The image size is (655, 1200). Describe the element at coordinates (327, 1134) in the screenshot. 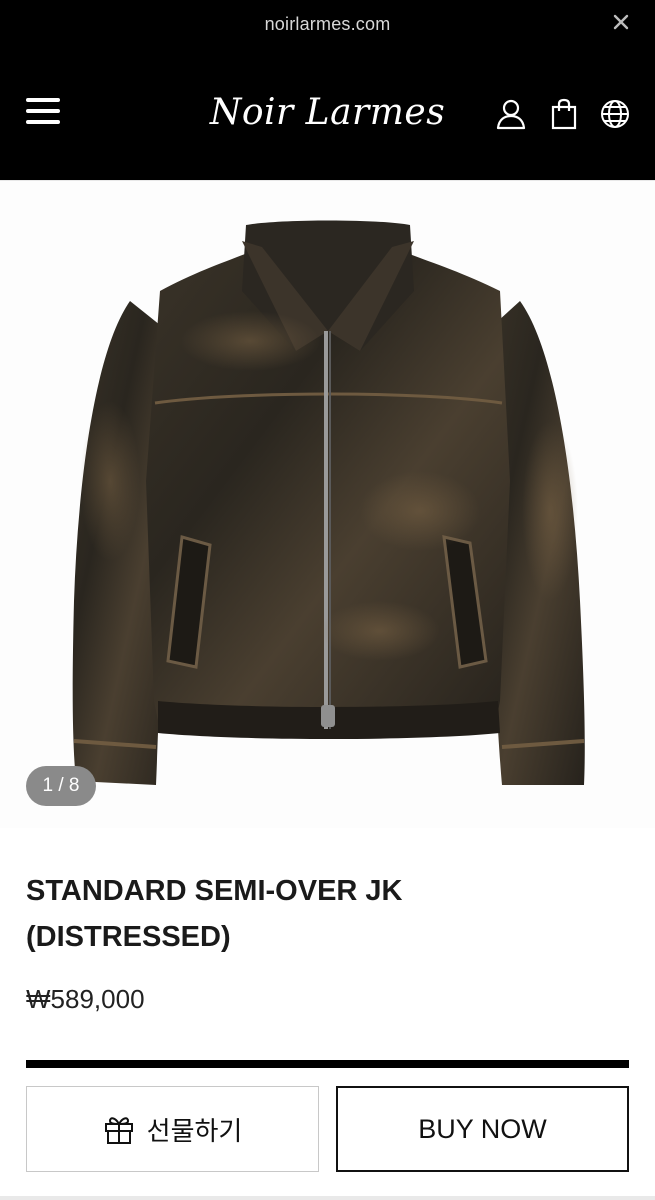

I see `bottom-action-bar: 선물하기 BUY NOW` at that location.